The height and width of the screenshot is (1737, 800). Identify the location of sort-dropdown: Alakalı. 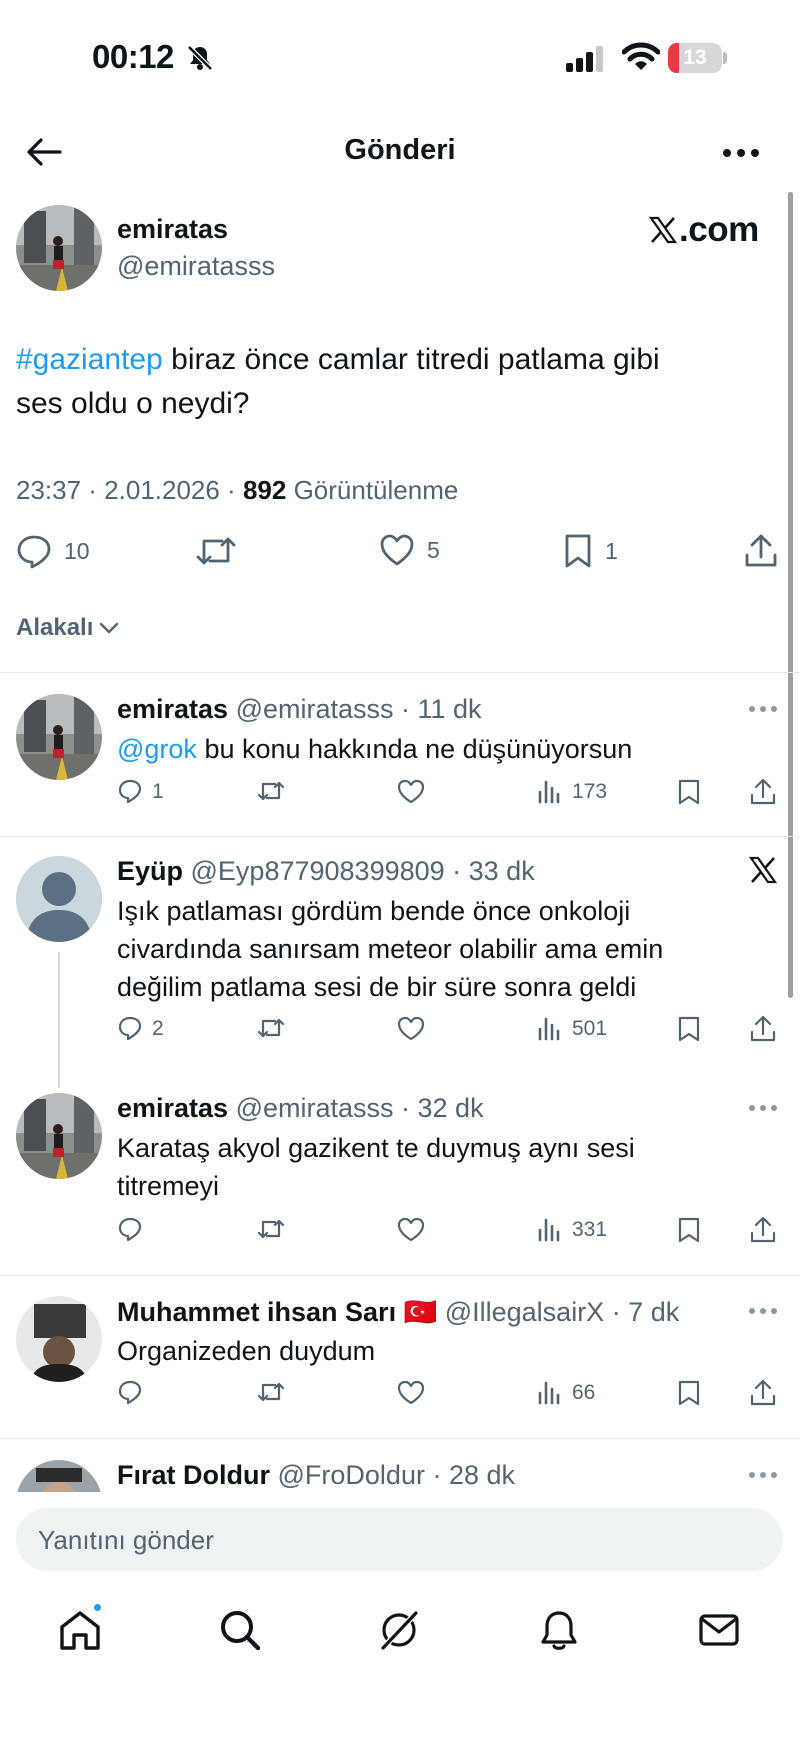
(67, 628).